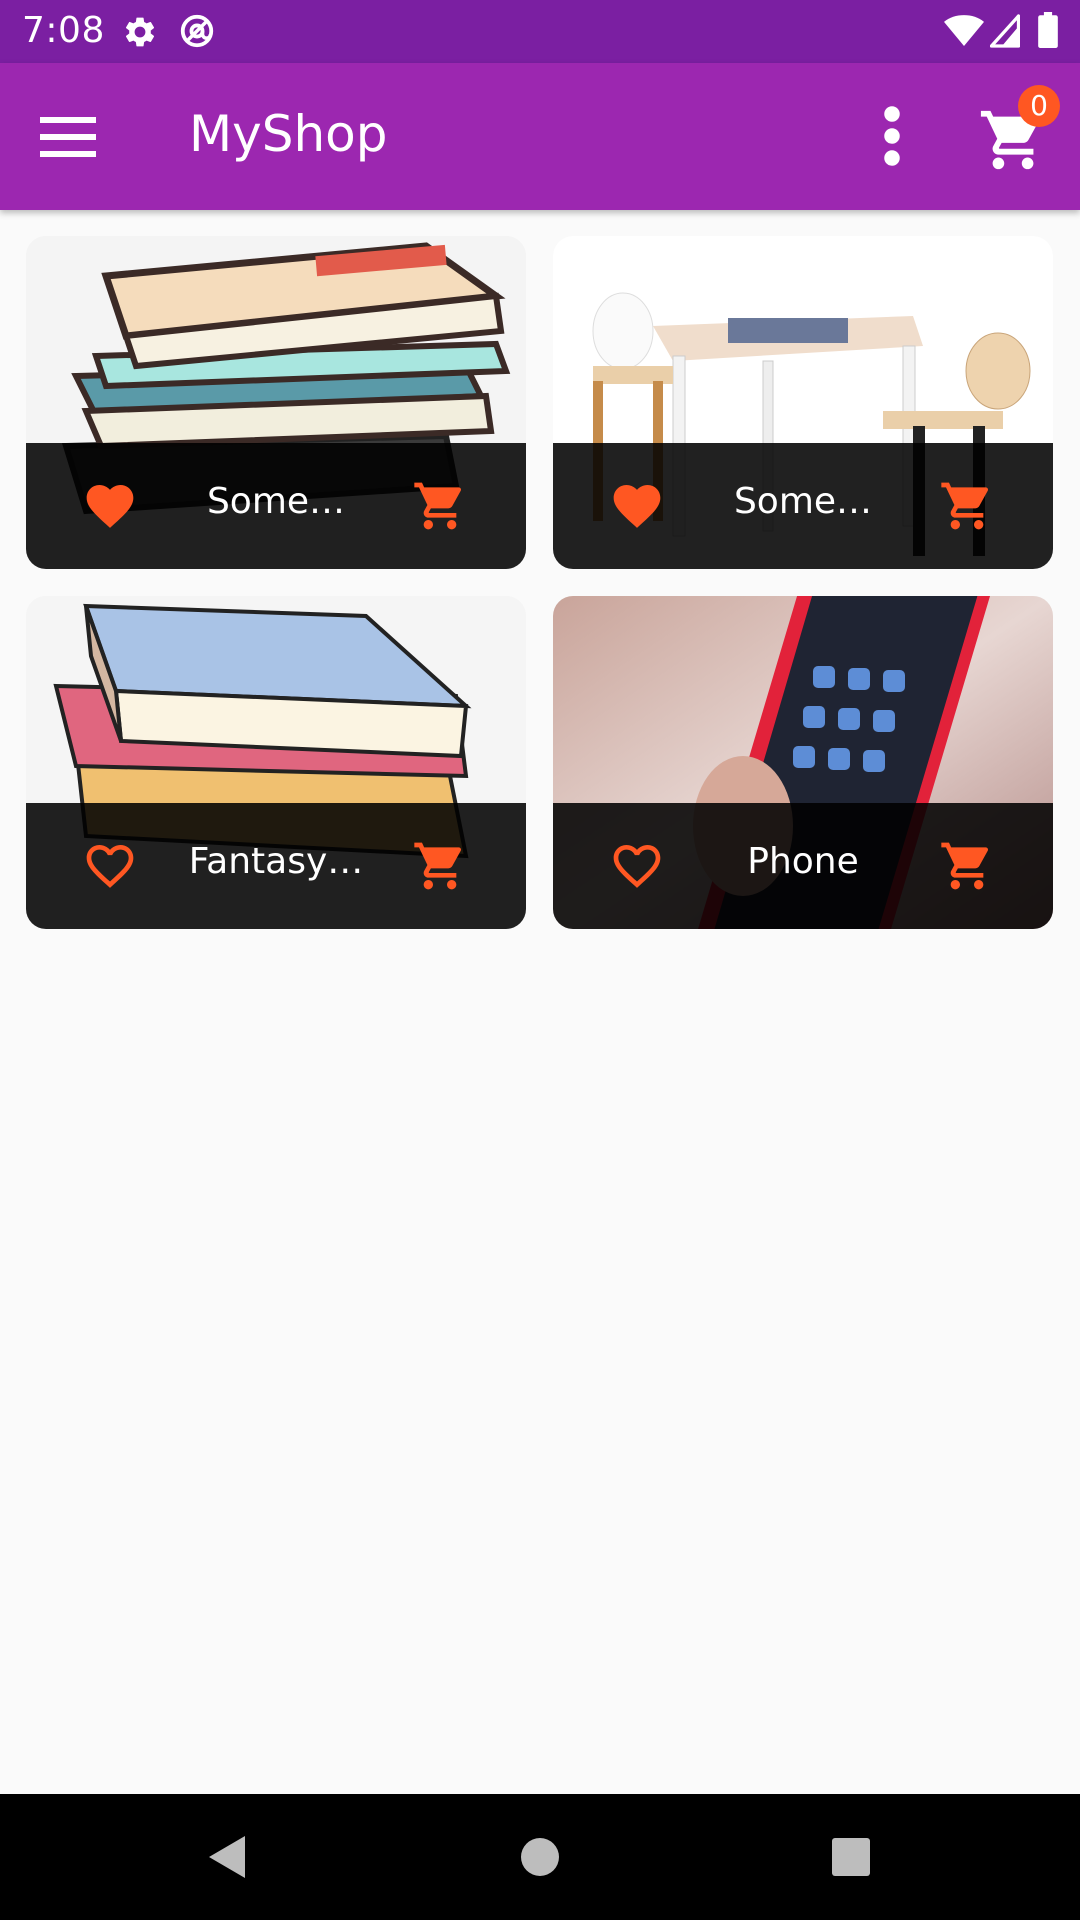 The width and height of the screenshot is (1080, 1920). I want to click on product-title: Phone, so click(803, 861).